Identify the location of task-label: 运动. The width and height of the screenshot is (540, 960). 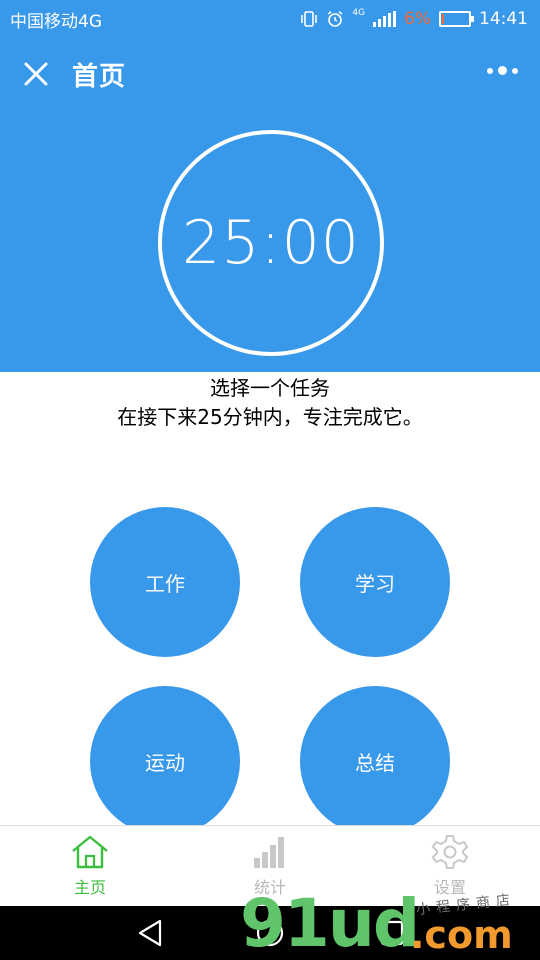
(165, 762).